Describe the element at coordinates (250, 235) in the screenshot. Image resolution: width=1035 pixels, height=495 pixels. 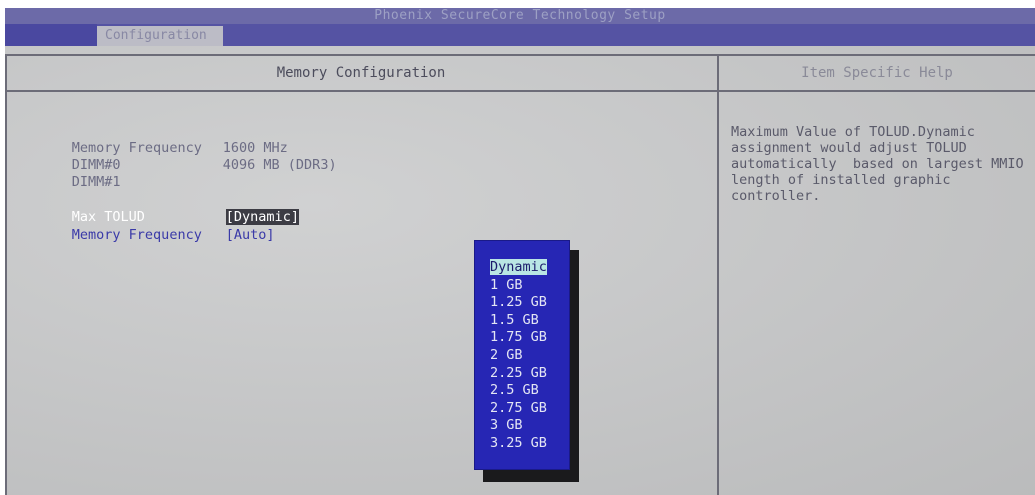
I see `setting-value: [Auto]` at that location.